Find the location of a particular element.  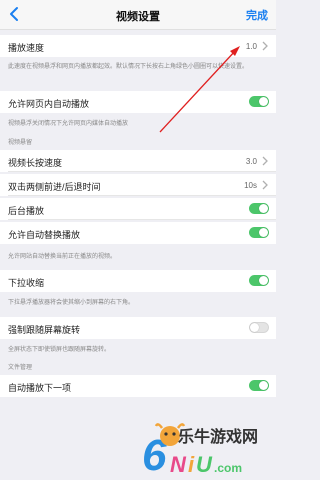

svg-text: .com is located at coordinates (228, 468).